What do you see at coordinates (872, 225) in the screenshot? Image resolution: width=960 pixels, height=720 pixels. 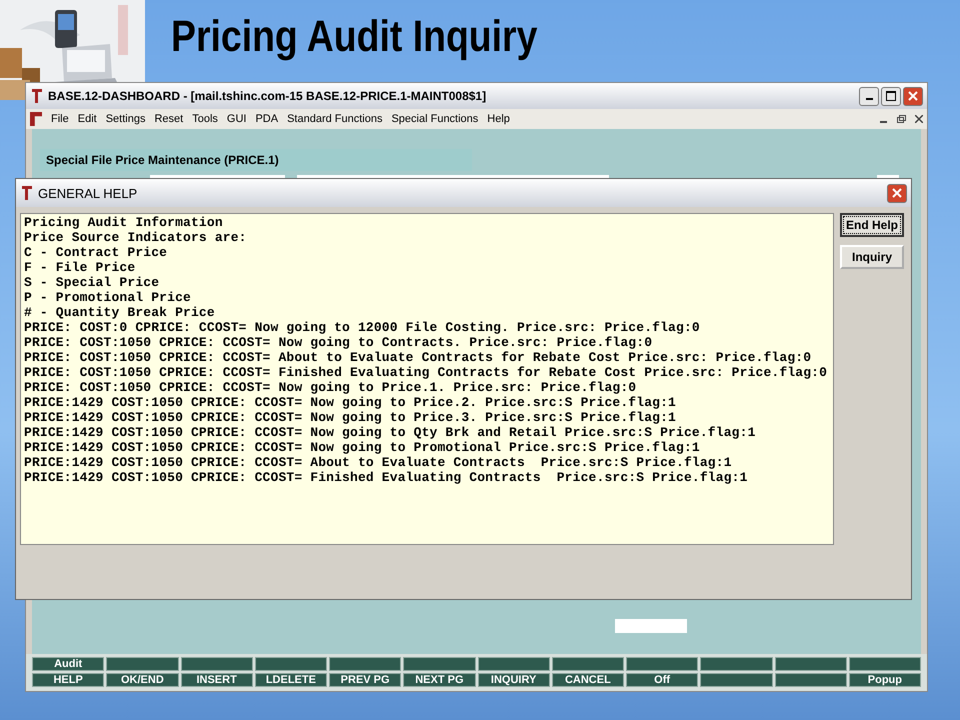 I see `dialog-button: End Help` at bounding box center [872, 225].